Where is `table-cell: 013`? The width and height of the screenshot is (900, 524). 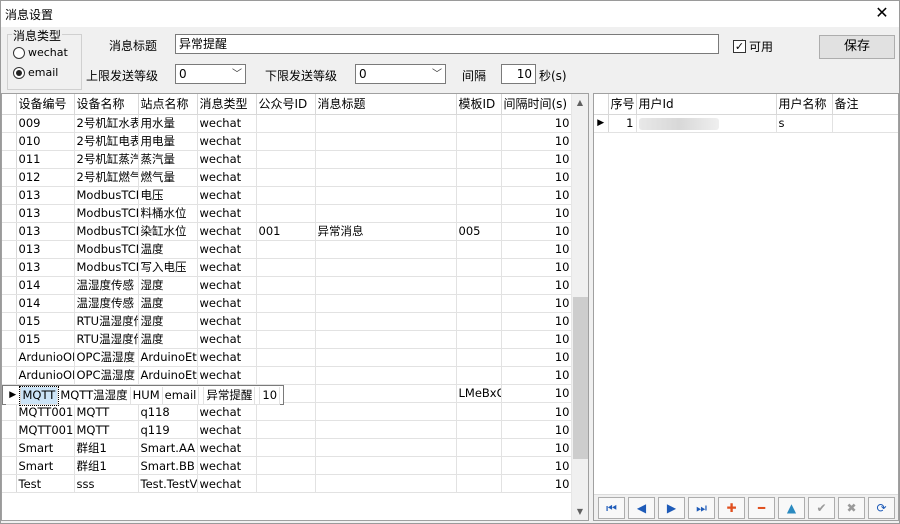
table-cell: 013 is located at coordinates (45, 231).